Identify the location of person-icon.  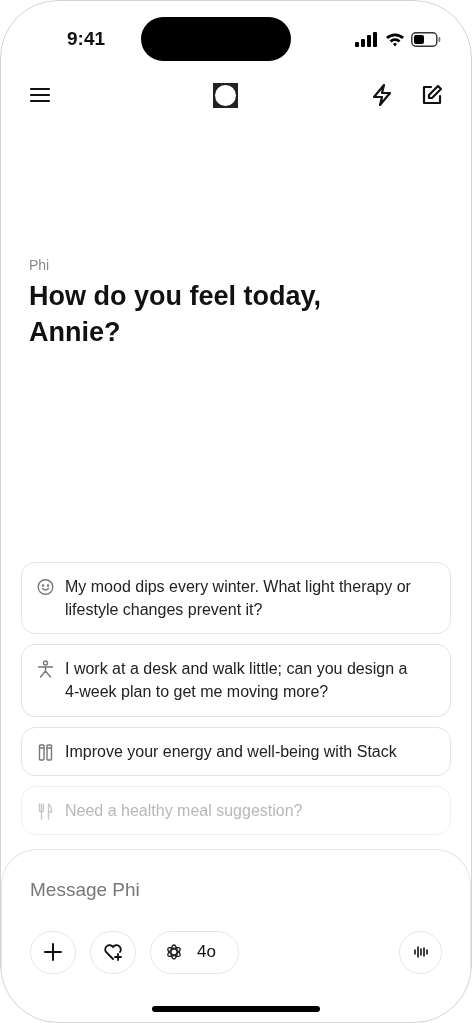
(45, 670).